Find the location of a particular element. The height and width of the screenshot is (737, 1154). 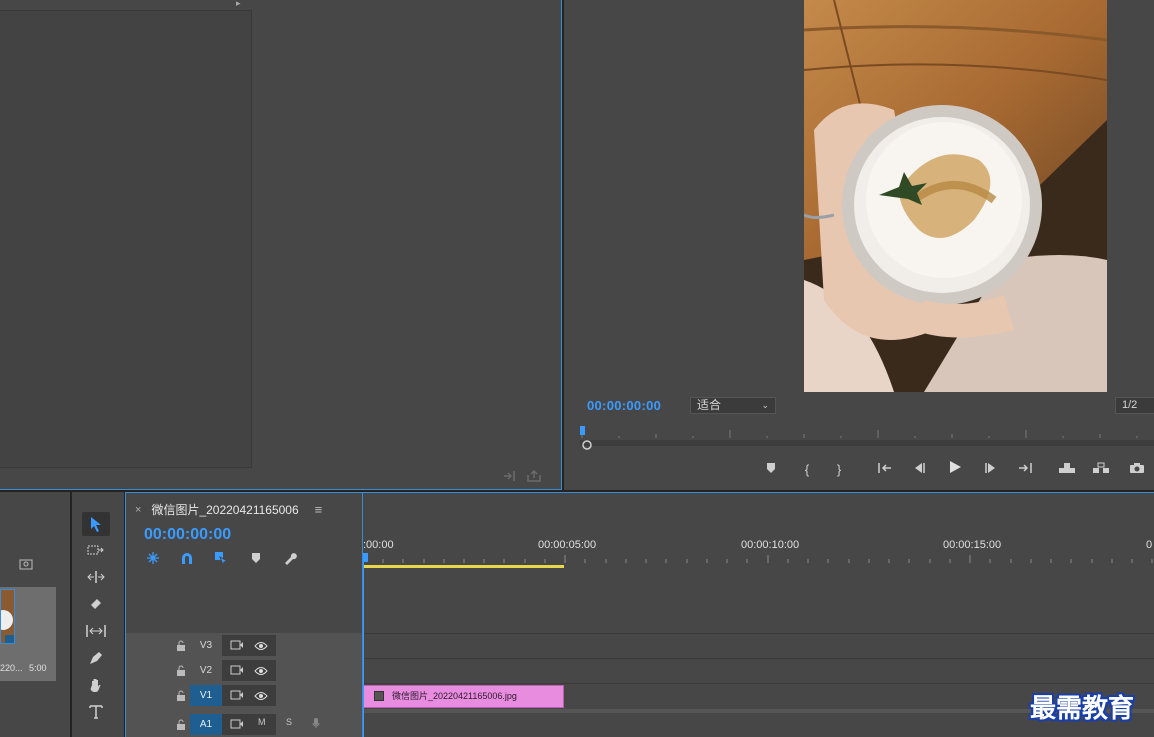

mark-in-icon: { is located at coordinates (807, 470).